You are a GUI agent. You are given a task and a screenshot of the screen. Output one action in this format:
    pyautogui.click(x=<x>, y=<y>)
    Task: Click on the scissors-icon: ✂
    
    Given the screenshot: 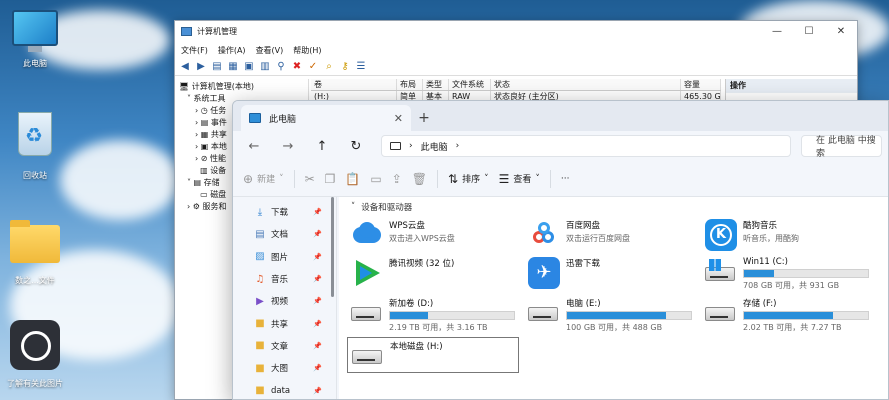 What is the action you would take?
    pyautogui.click(x=309, y=178)
    